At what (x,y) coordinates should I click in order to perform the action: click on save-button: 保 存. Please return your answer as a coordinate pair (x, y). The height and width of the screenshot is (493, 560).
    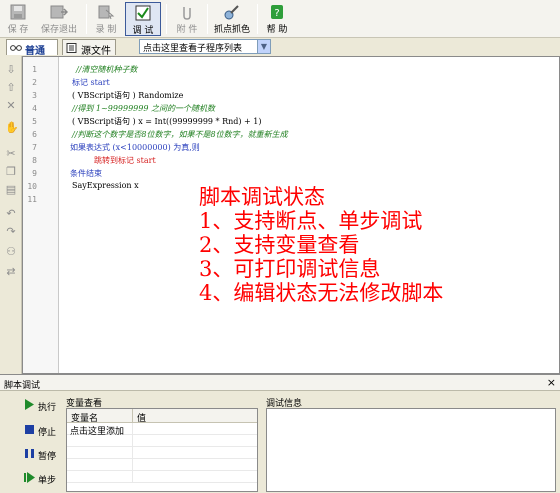
    Looking at the image, I should click on (18, 19).